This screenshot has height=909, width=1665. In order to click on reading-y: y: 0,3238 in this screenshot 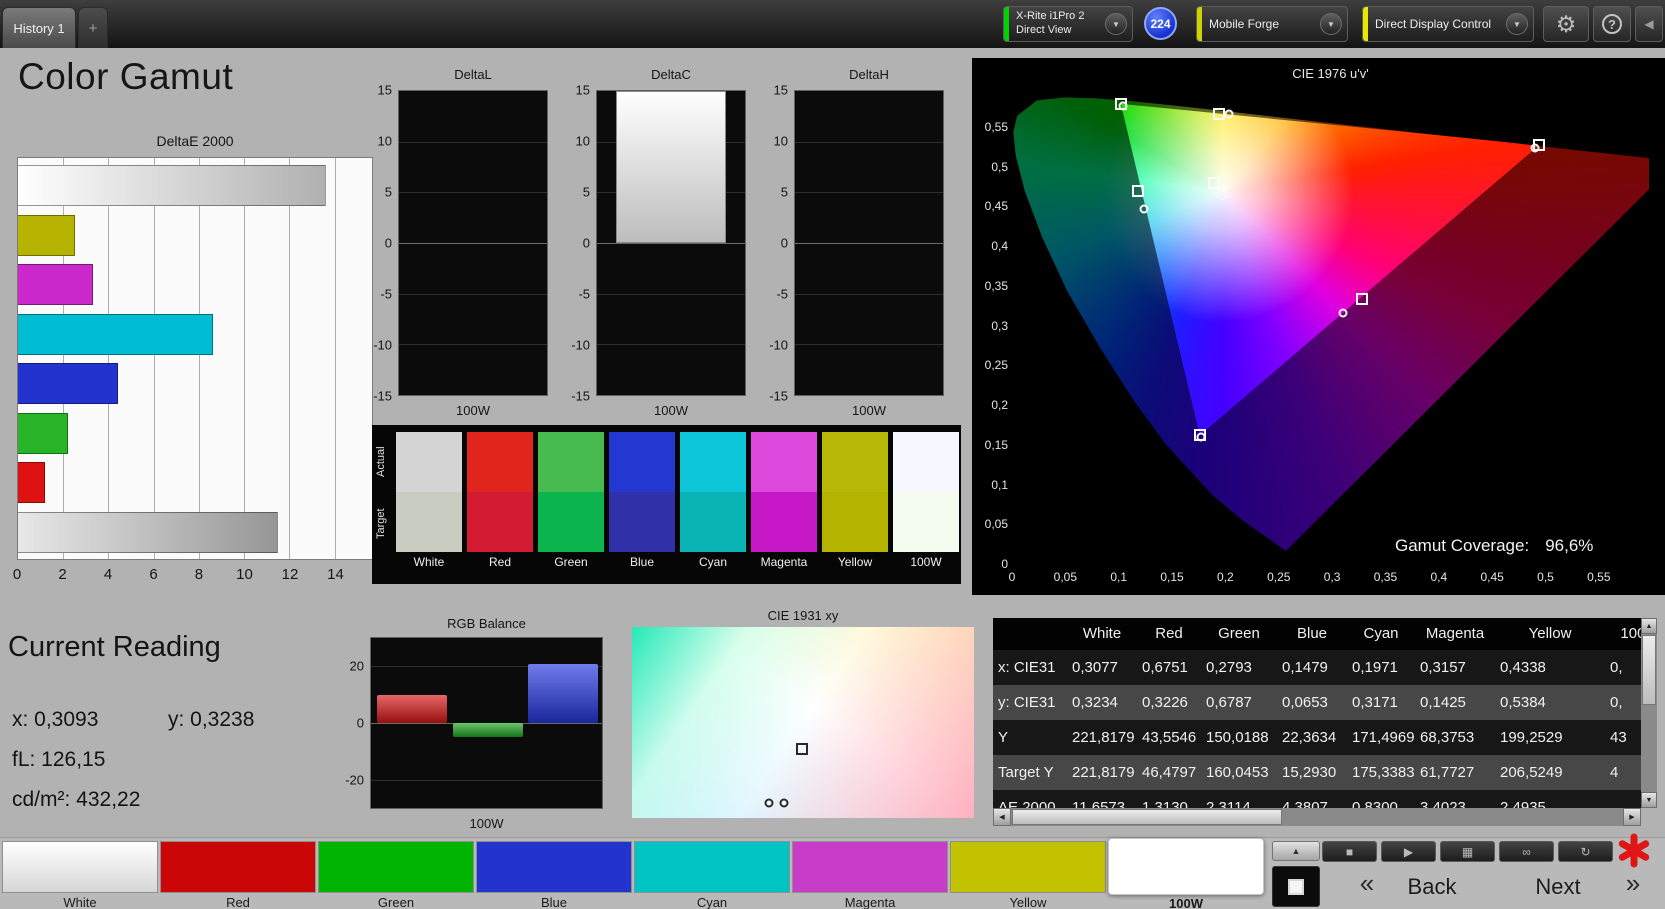, I will do `click(211, 719)`.